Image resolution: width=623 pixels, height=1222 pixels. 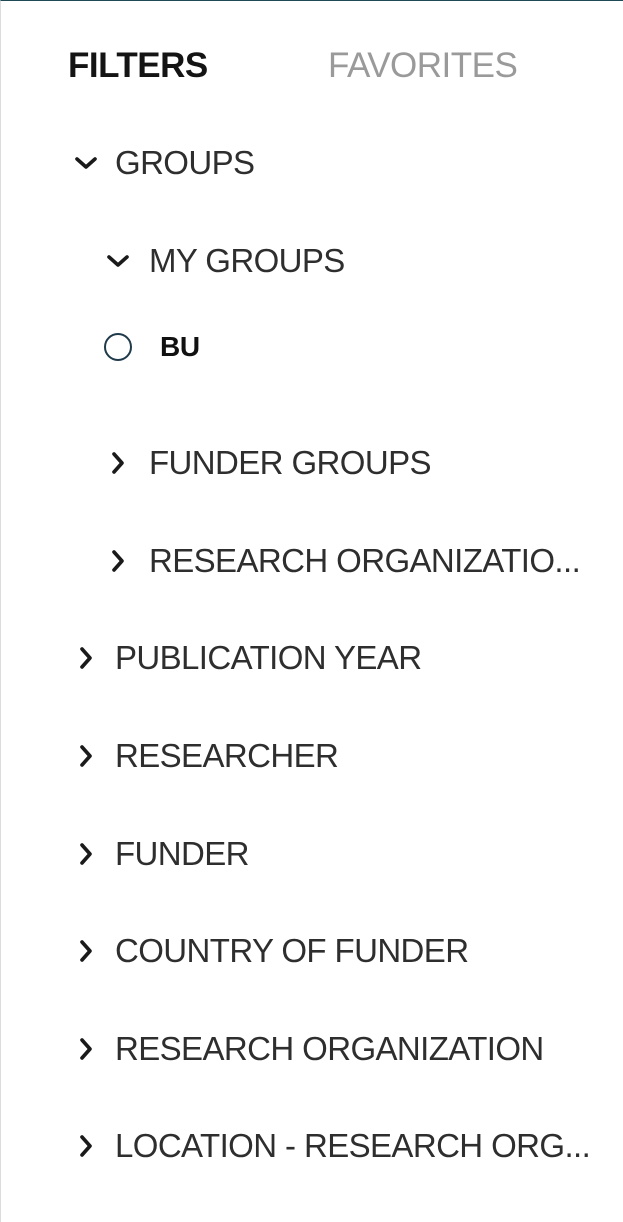 I want to click on filter-country-of-funder-label: COUNTRY OF FUNDER, so click(x=292, y=950).